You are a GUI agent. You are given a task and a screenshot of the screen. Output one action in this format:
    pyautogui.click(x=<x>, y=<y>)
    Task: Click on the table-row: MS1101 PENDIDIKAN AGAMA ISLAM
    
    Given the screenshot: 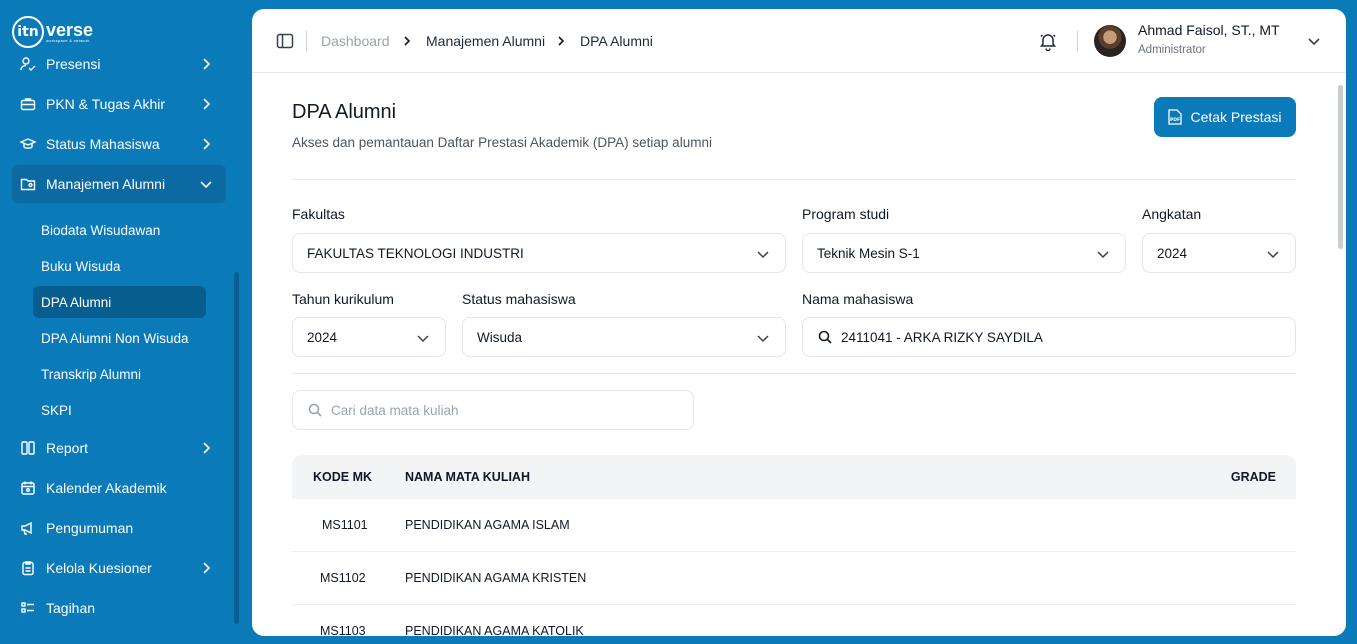 What is the action you would take?
    pyautogui.click(x=794, y=525)
    